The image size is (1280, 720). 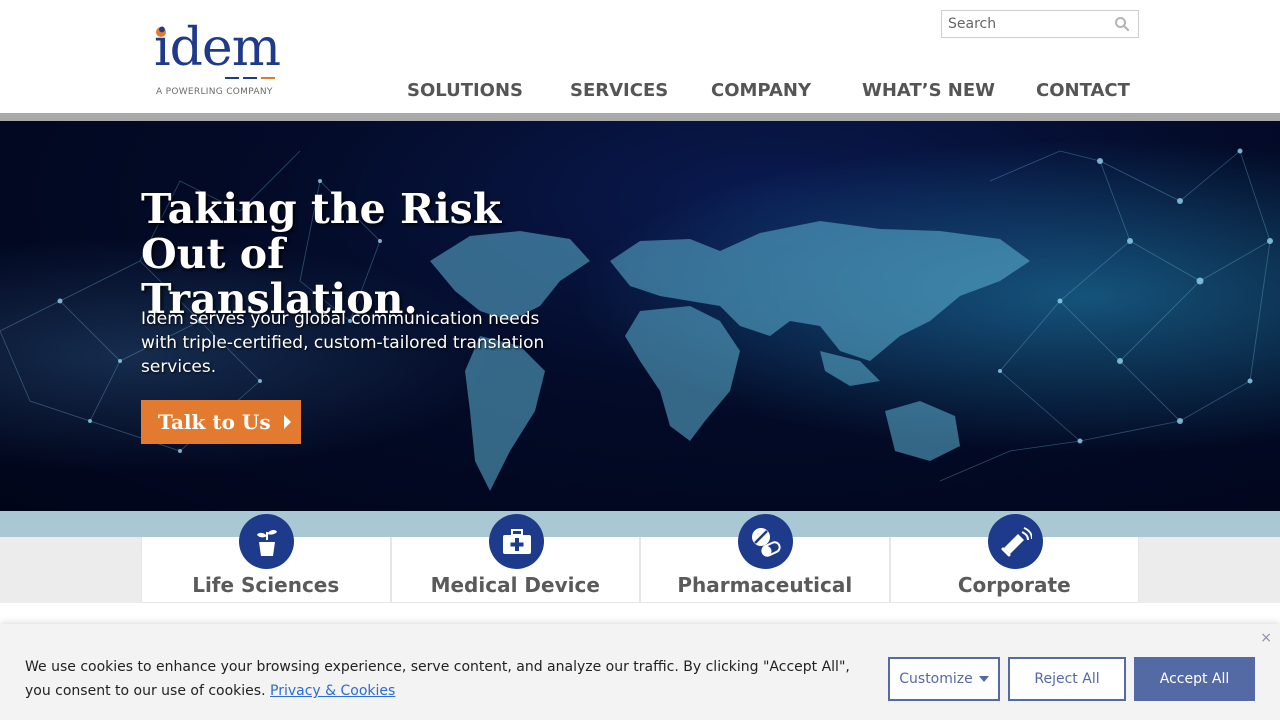 What do you see at coordinates (465, 90) in the screenshot?
I see `nav-solutions: SOLUTIONS` at bounding box center [465, 90].